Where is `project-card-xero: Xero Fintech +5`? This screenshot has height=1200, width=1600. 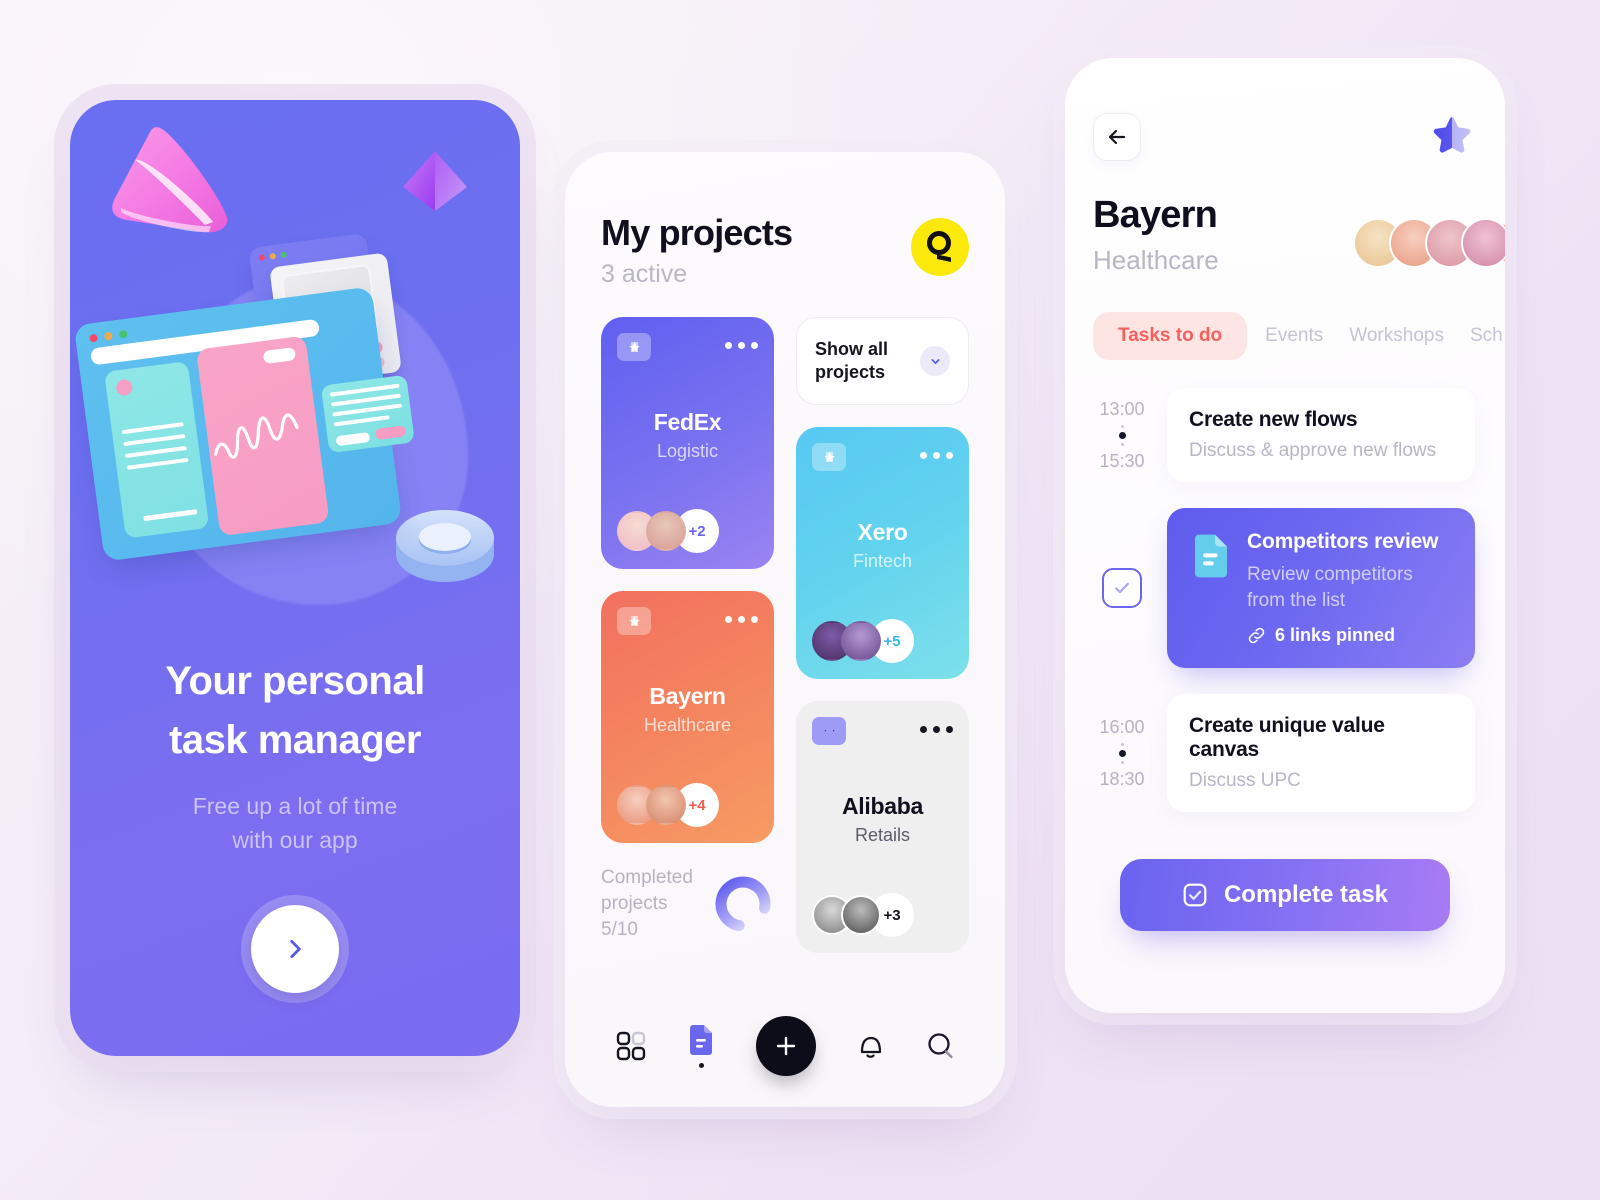 project-card-xero: Xero Fintech +5 is located at coordinates (882, 553).